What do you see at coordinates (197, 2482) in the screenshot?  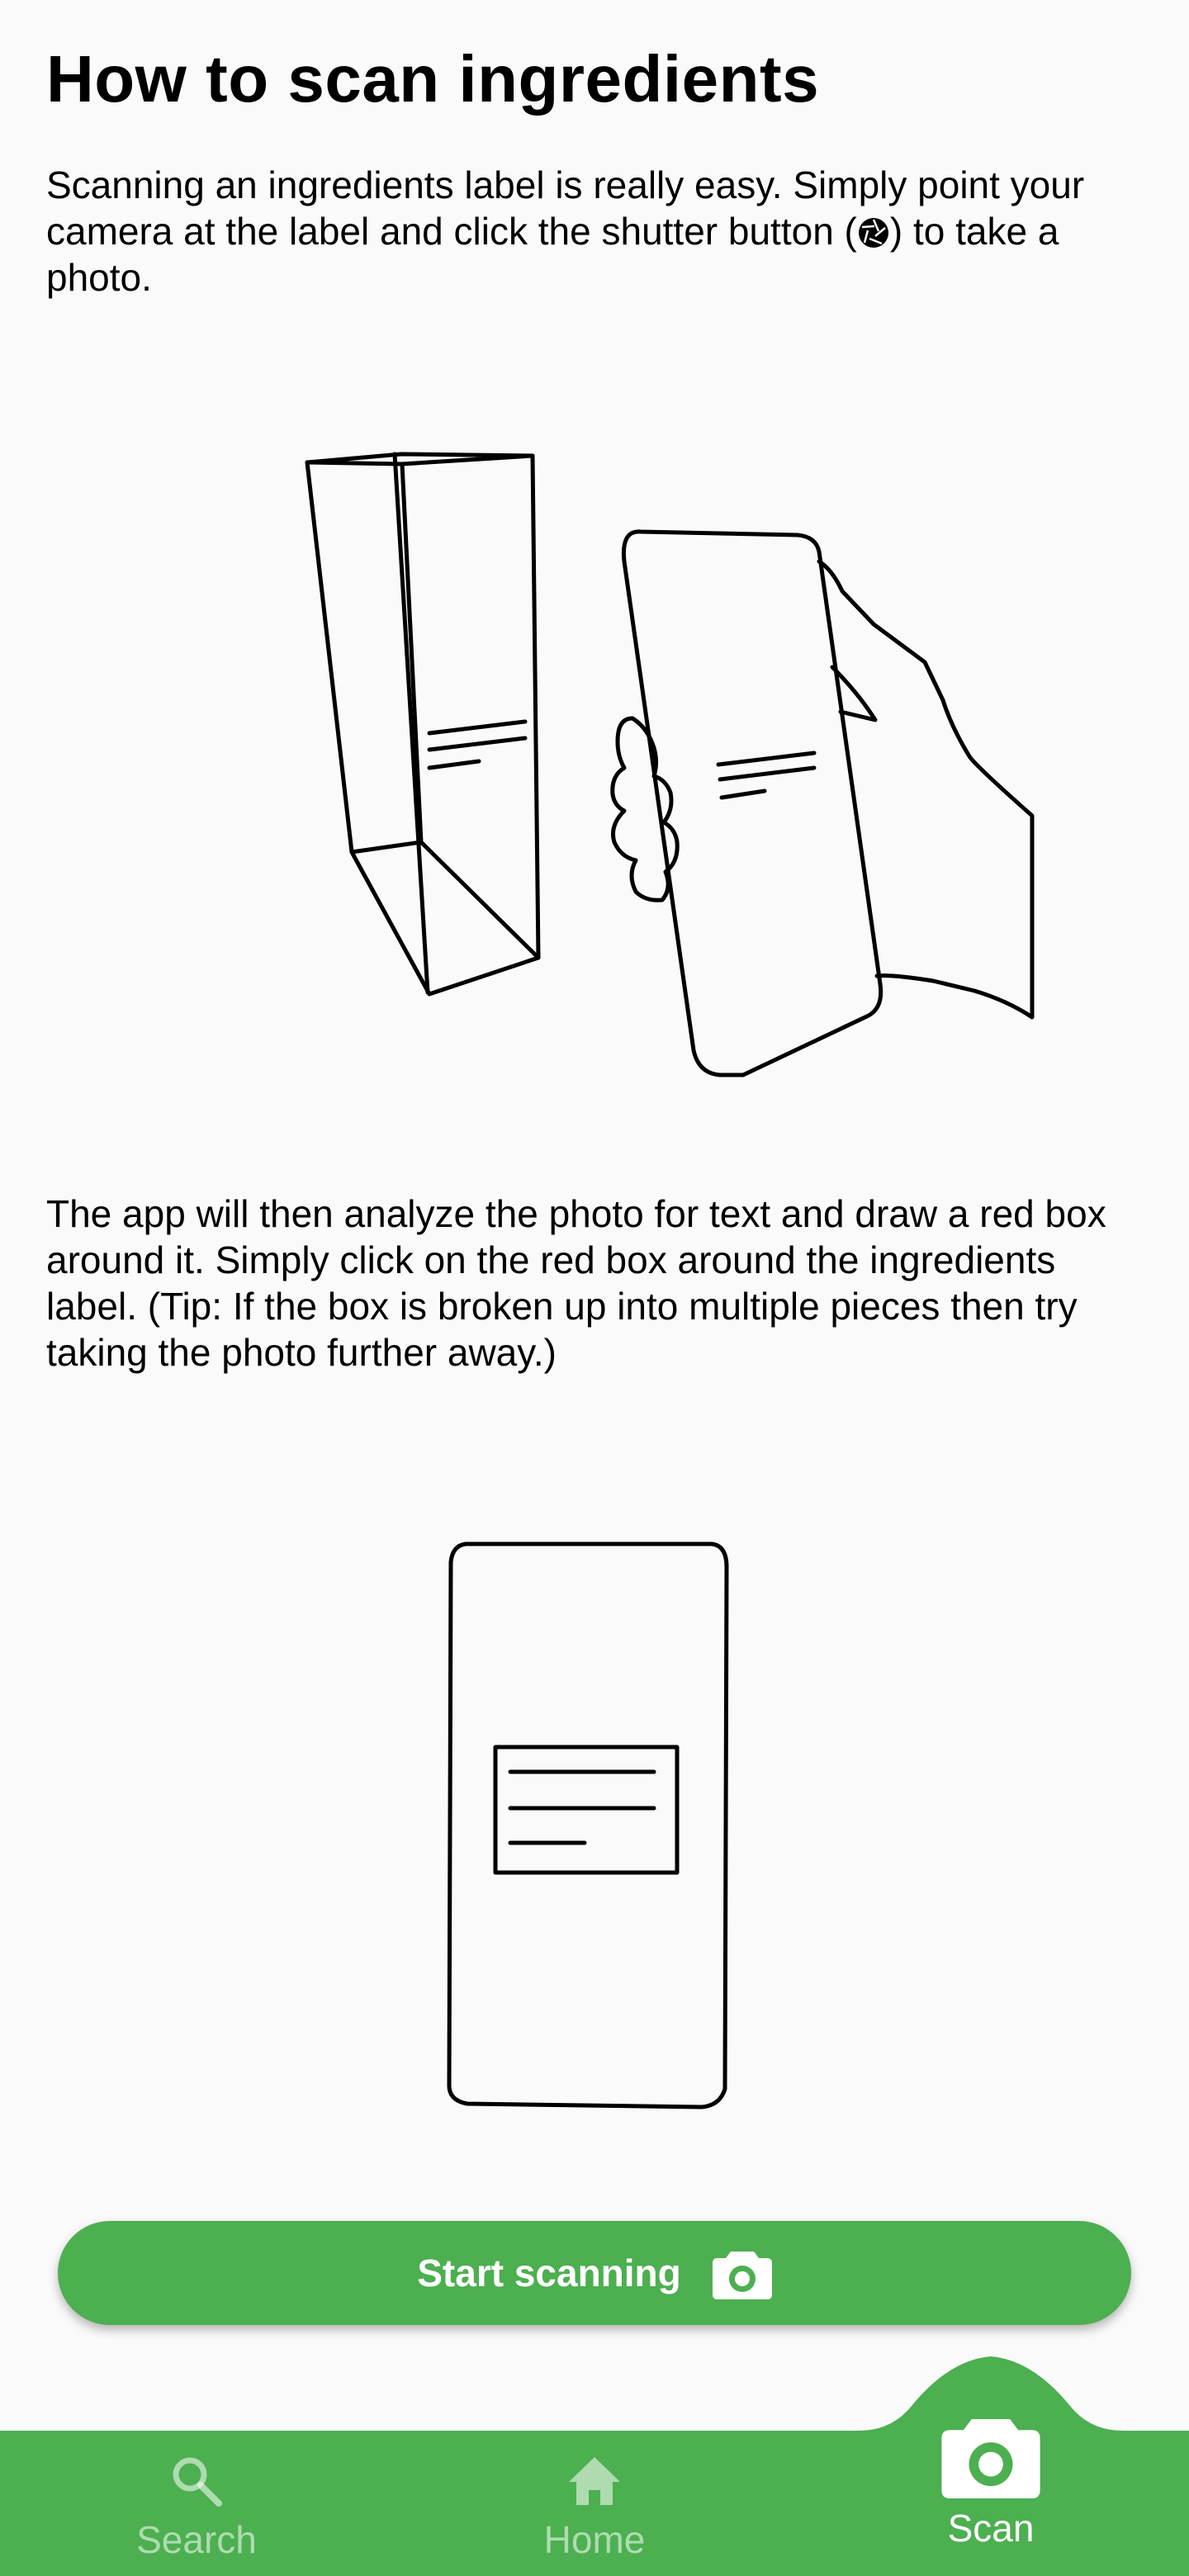 I see `search-icon` at bounding box center [197, 2482].